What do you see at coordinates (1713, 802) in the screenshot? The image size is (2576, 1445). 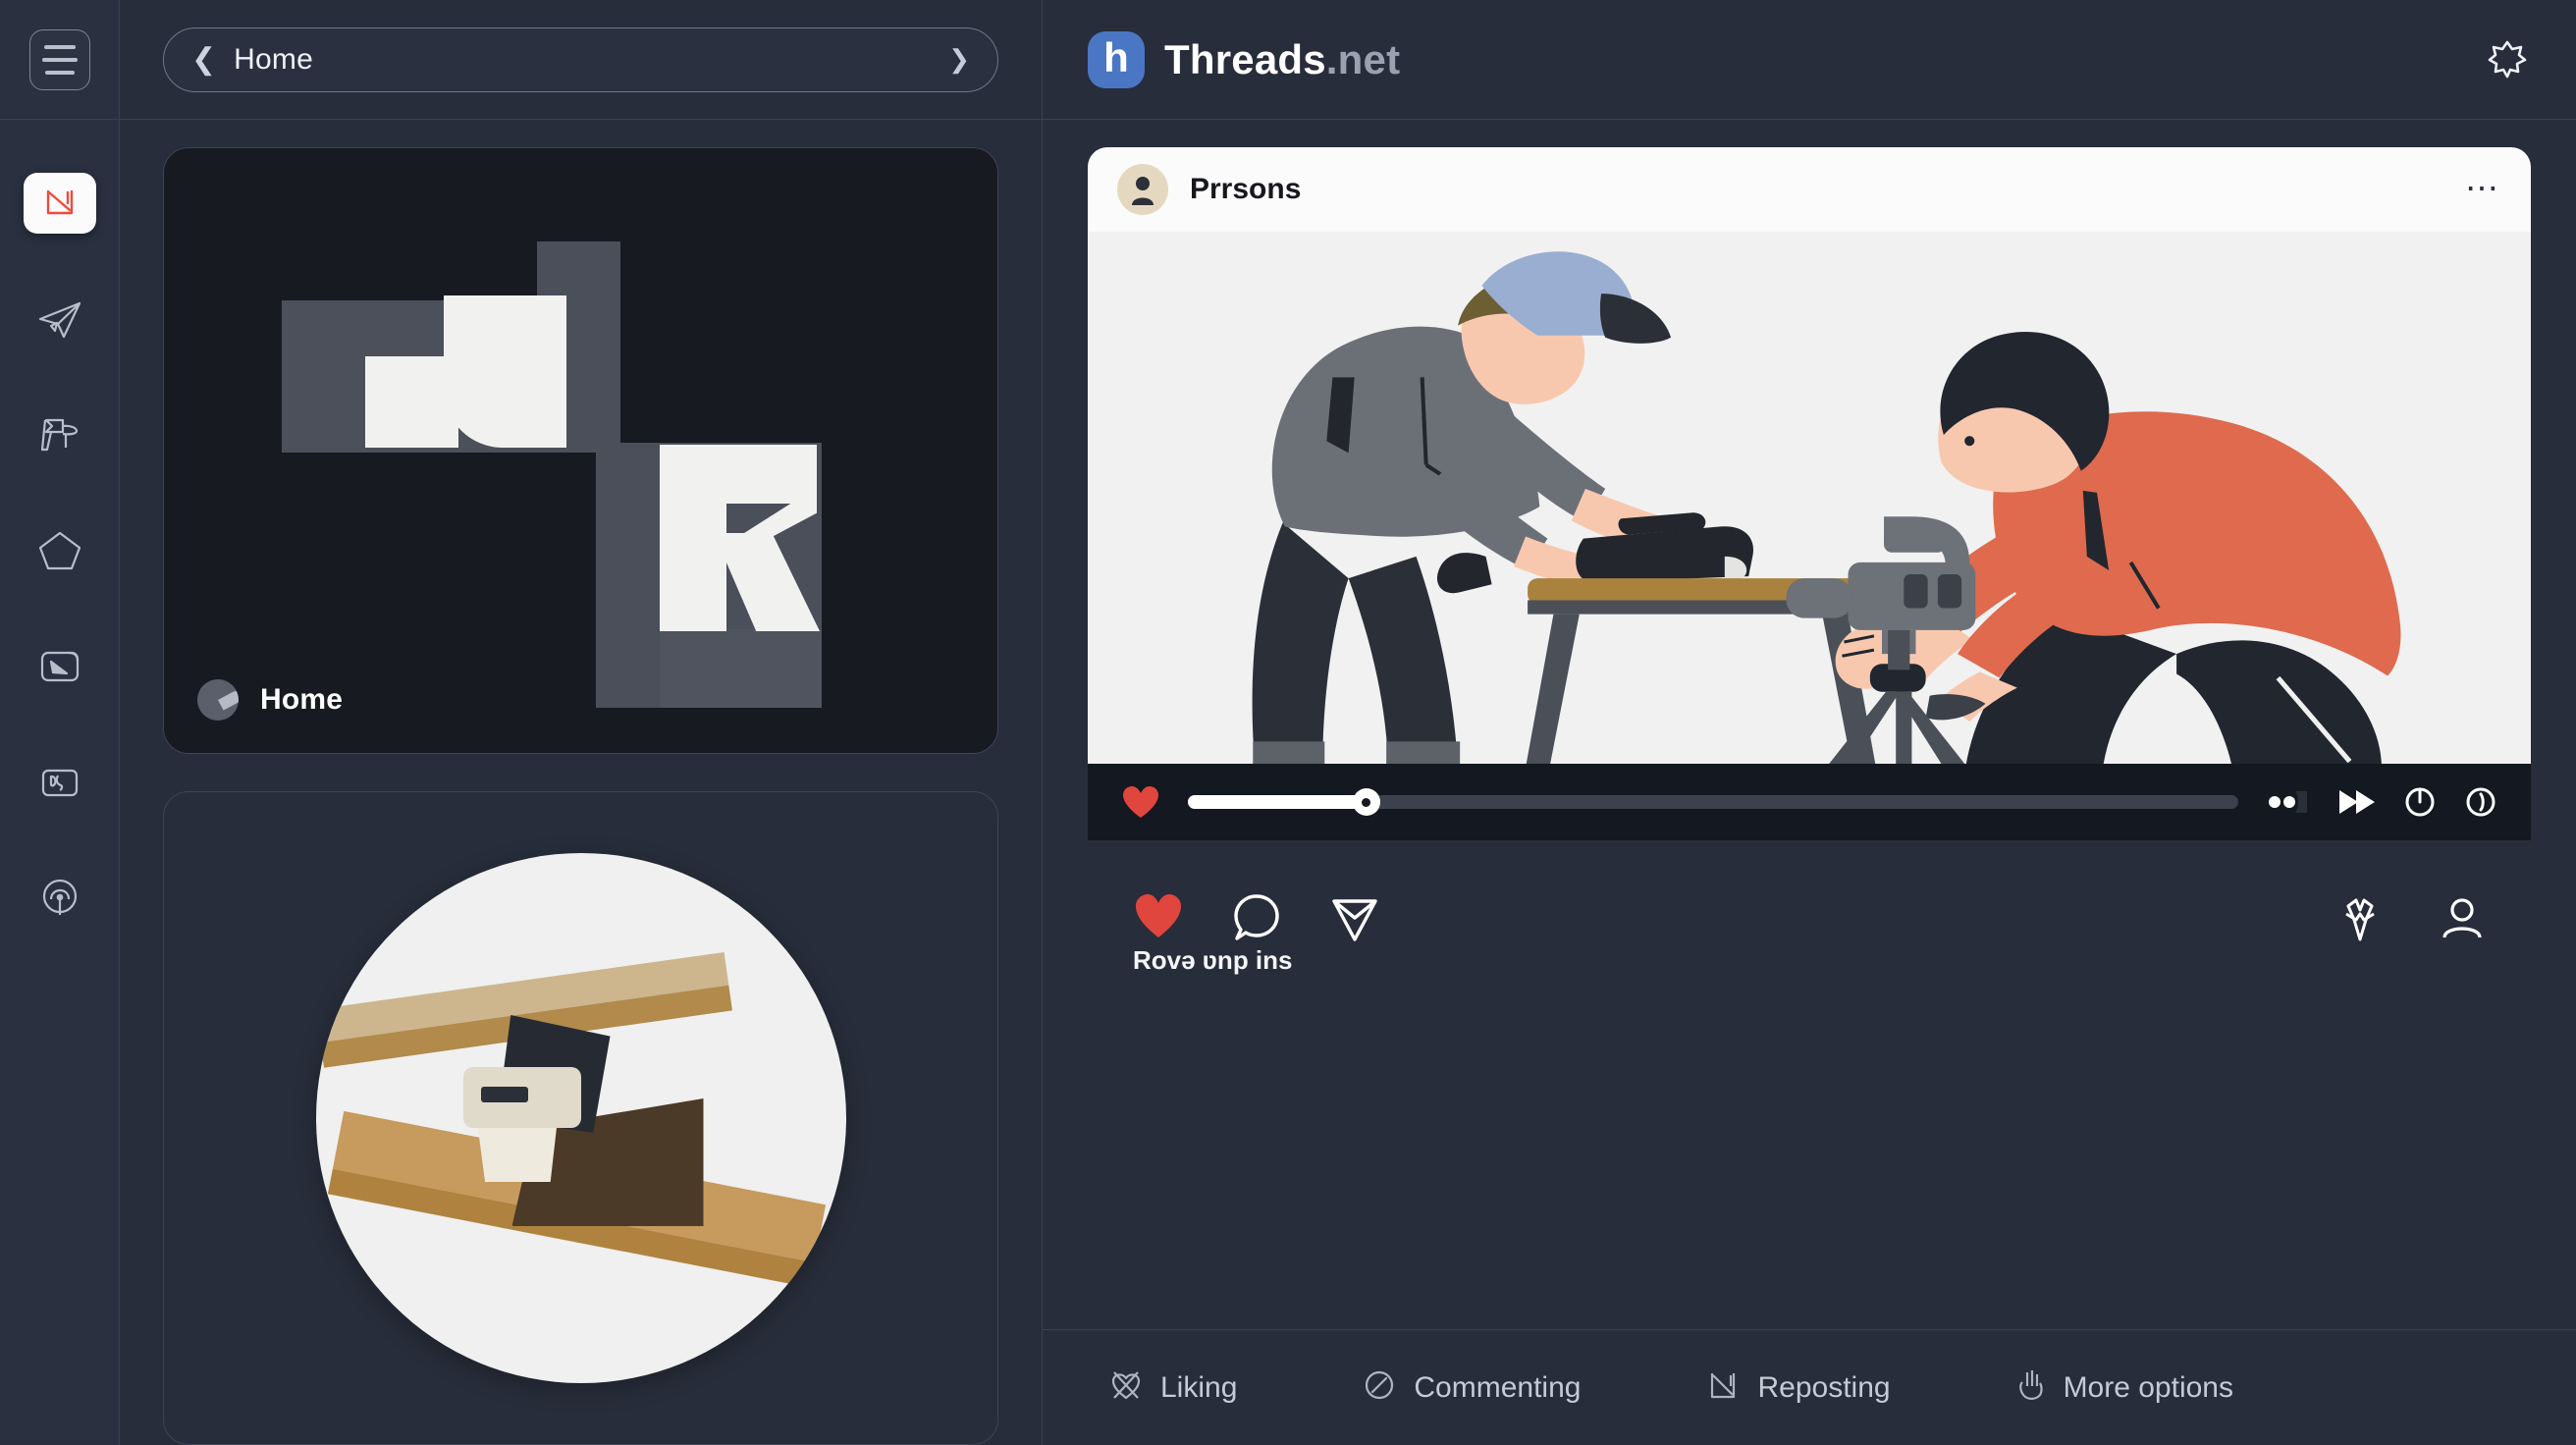 I see `video-progress-slider` at bounding box center [1713, 802].